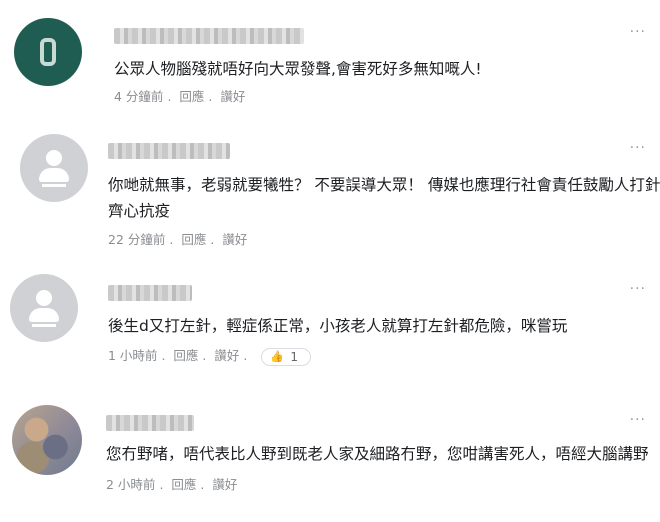  I want to click on timestamp: 4 分鐘前, so click(139, 96).